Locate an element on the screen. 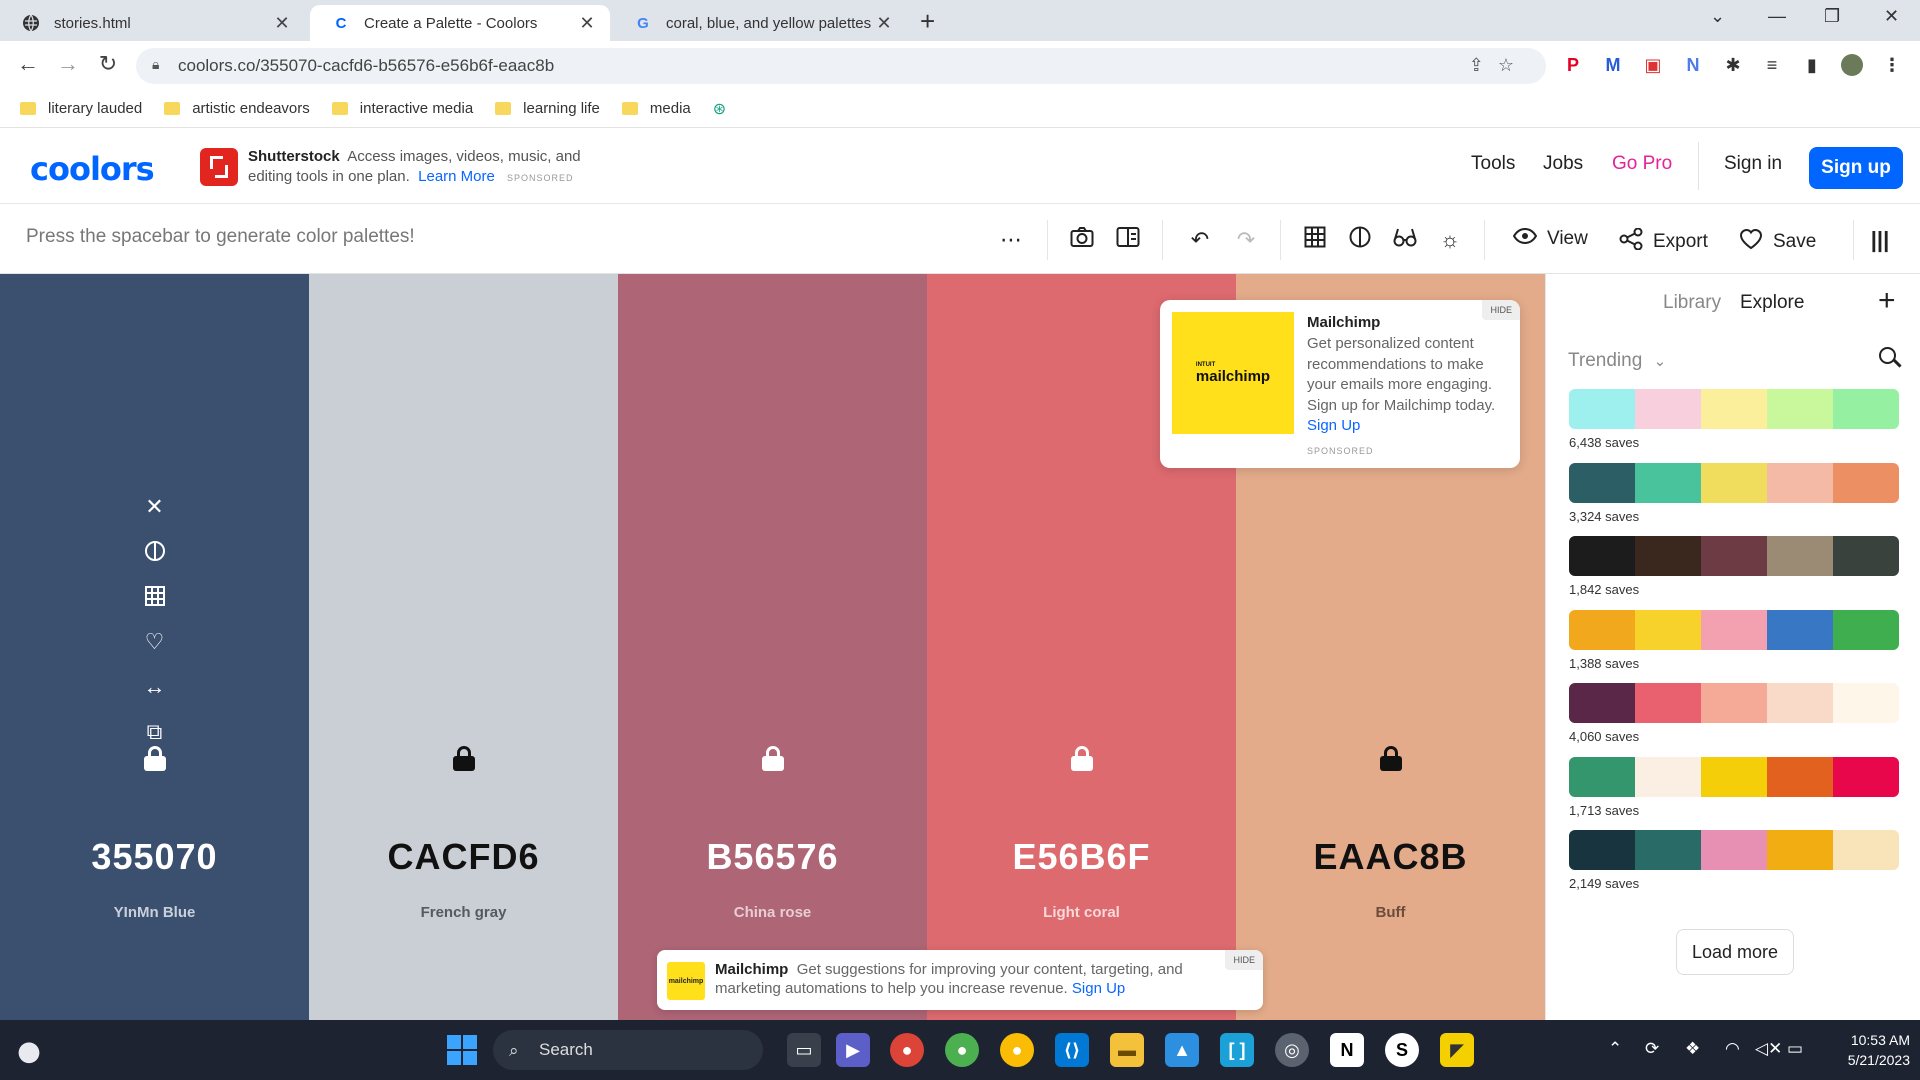  load-more-button: Load more is located at coordinates (1735, 952).